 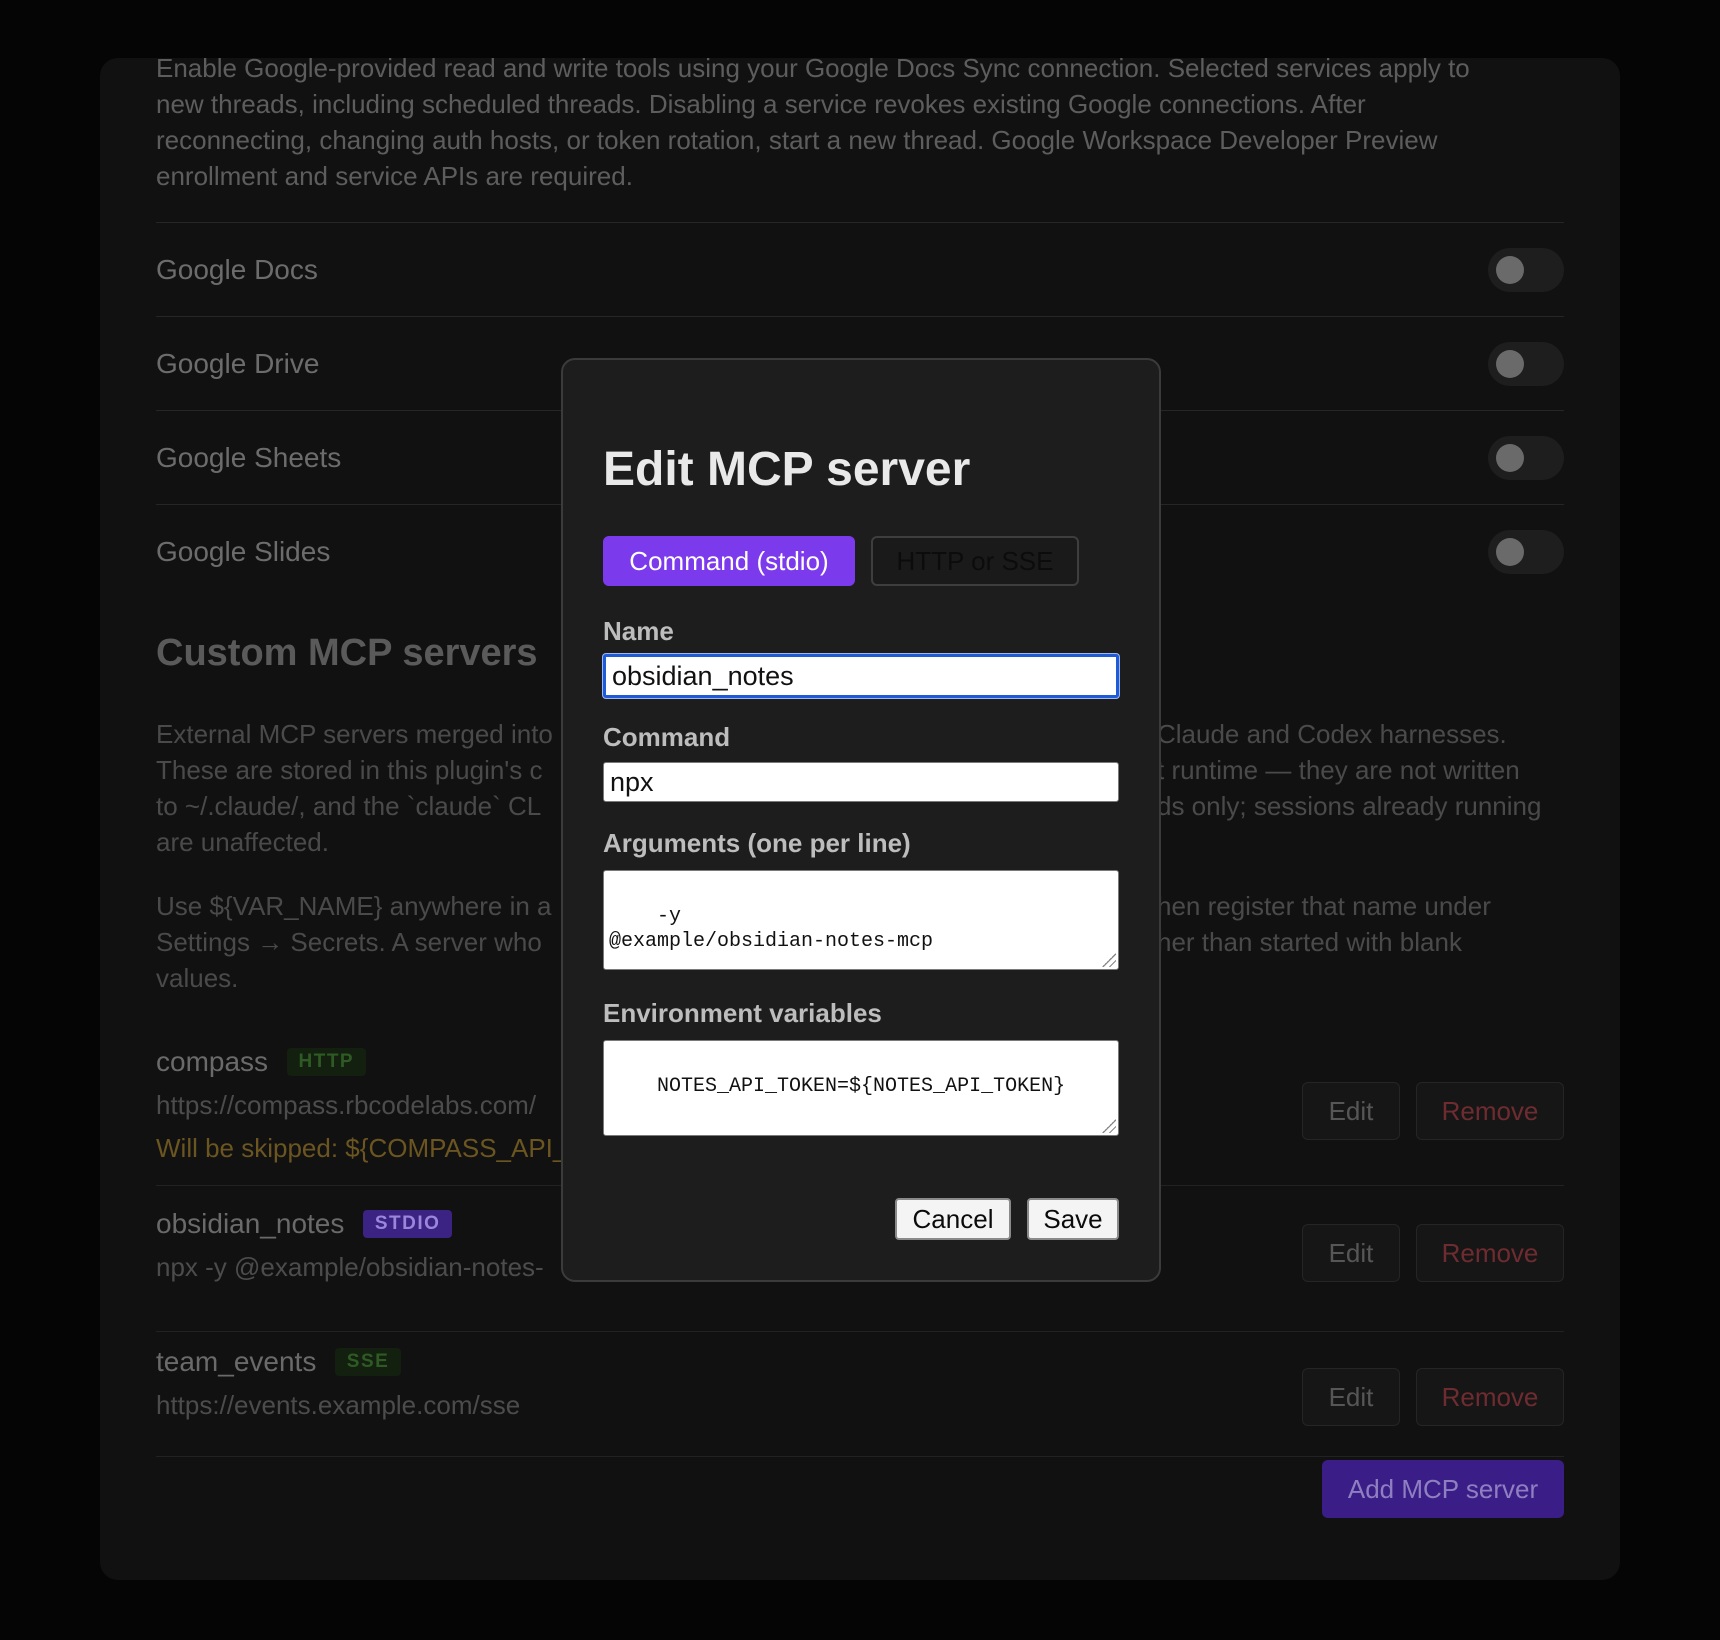 I want to click on desc-line: t runtime — they are not written, so click(x=1338, y=770).